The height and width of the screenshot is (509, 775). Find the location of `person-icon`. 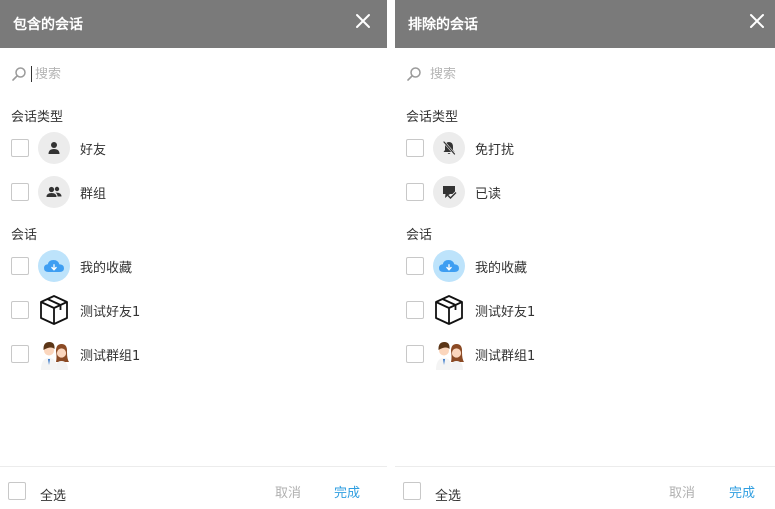

person-icon is located at coordinates (54, 148).